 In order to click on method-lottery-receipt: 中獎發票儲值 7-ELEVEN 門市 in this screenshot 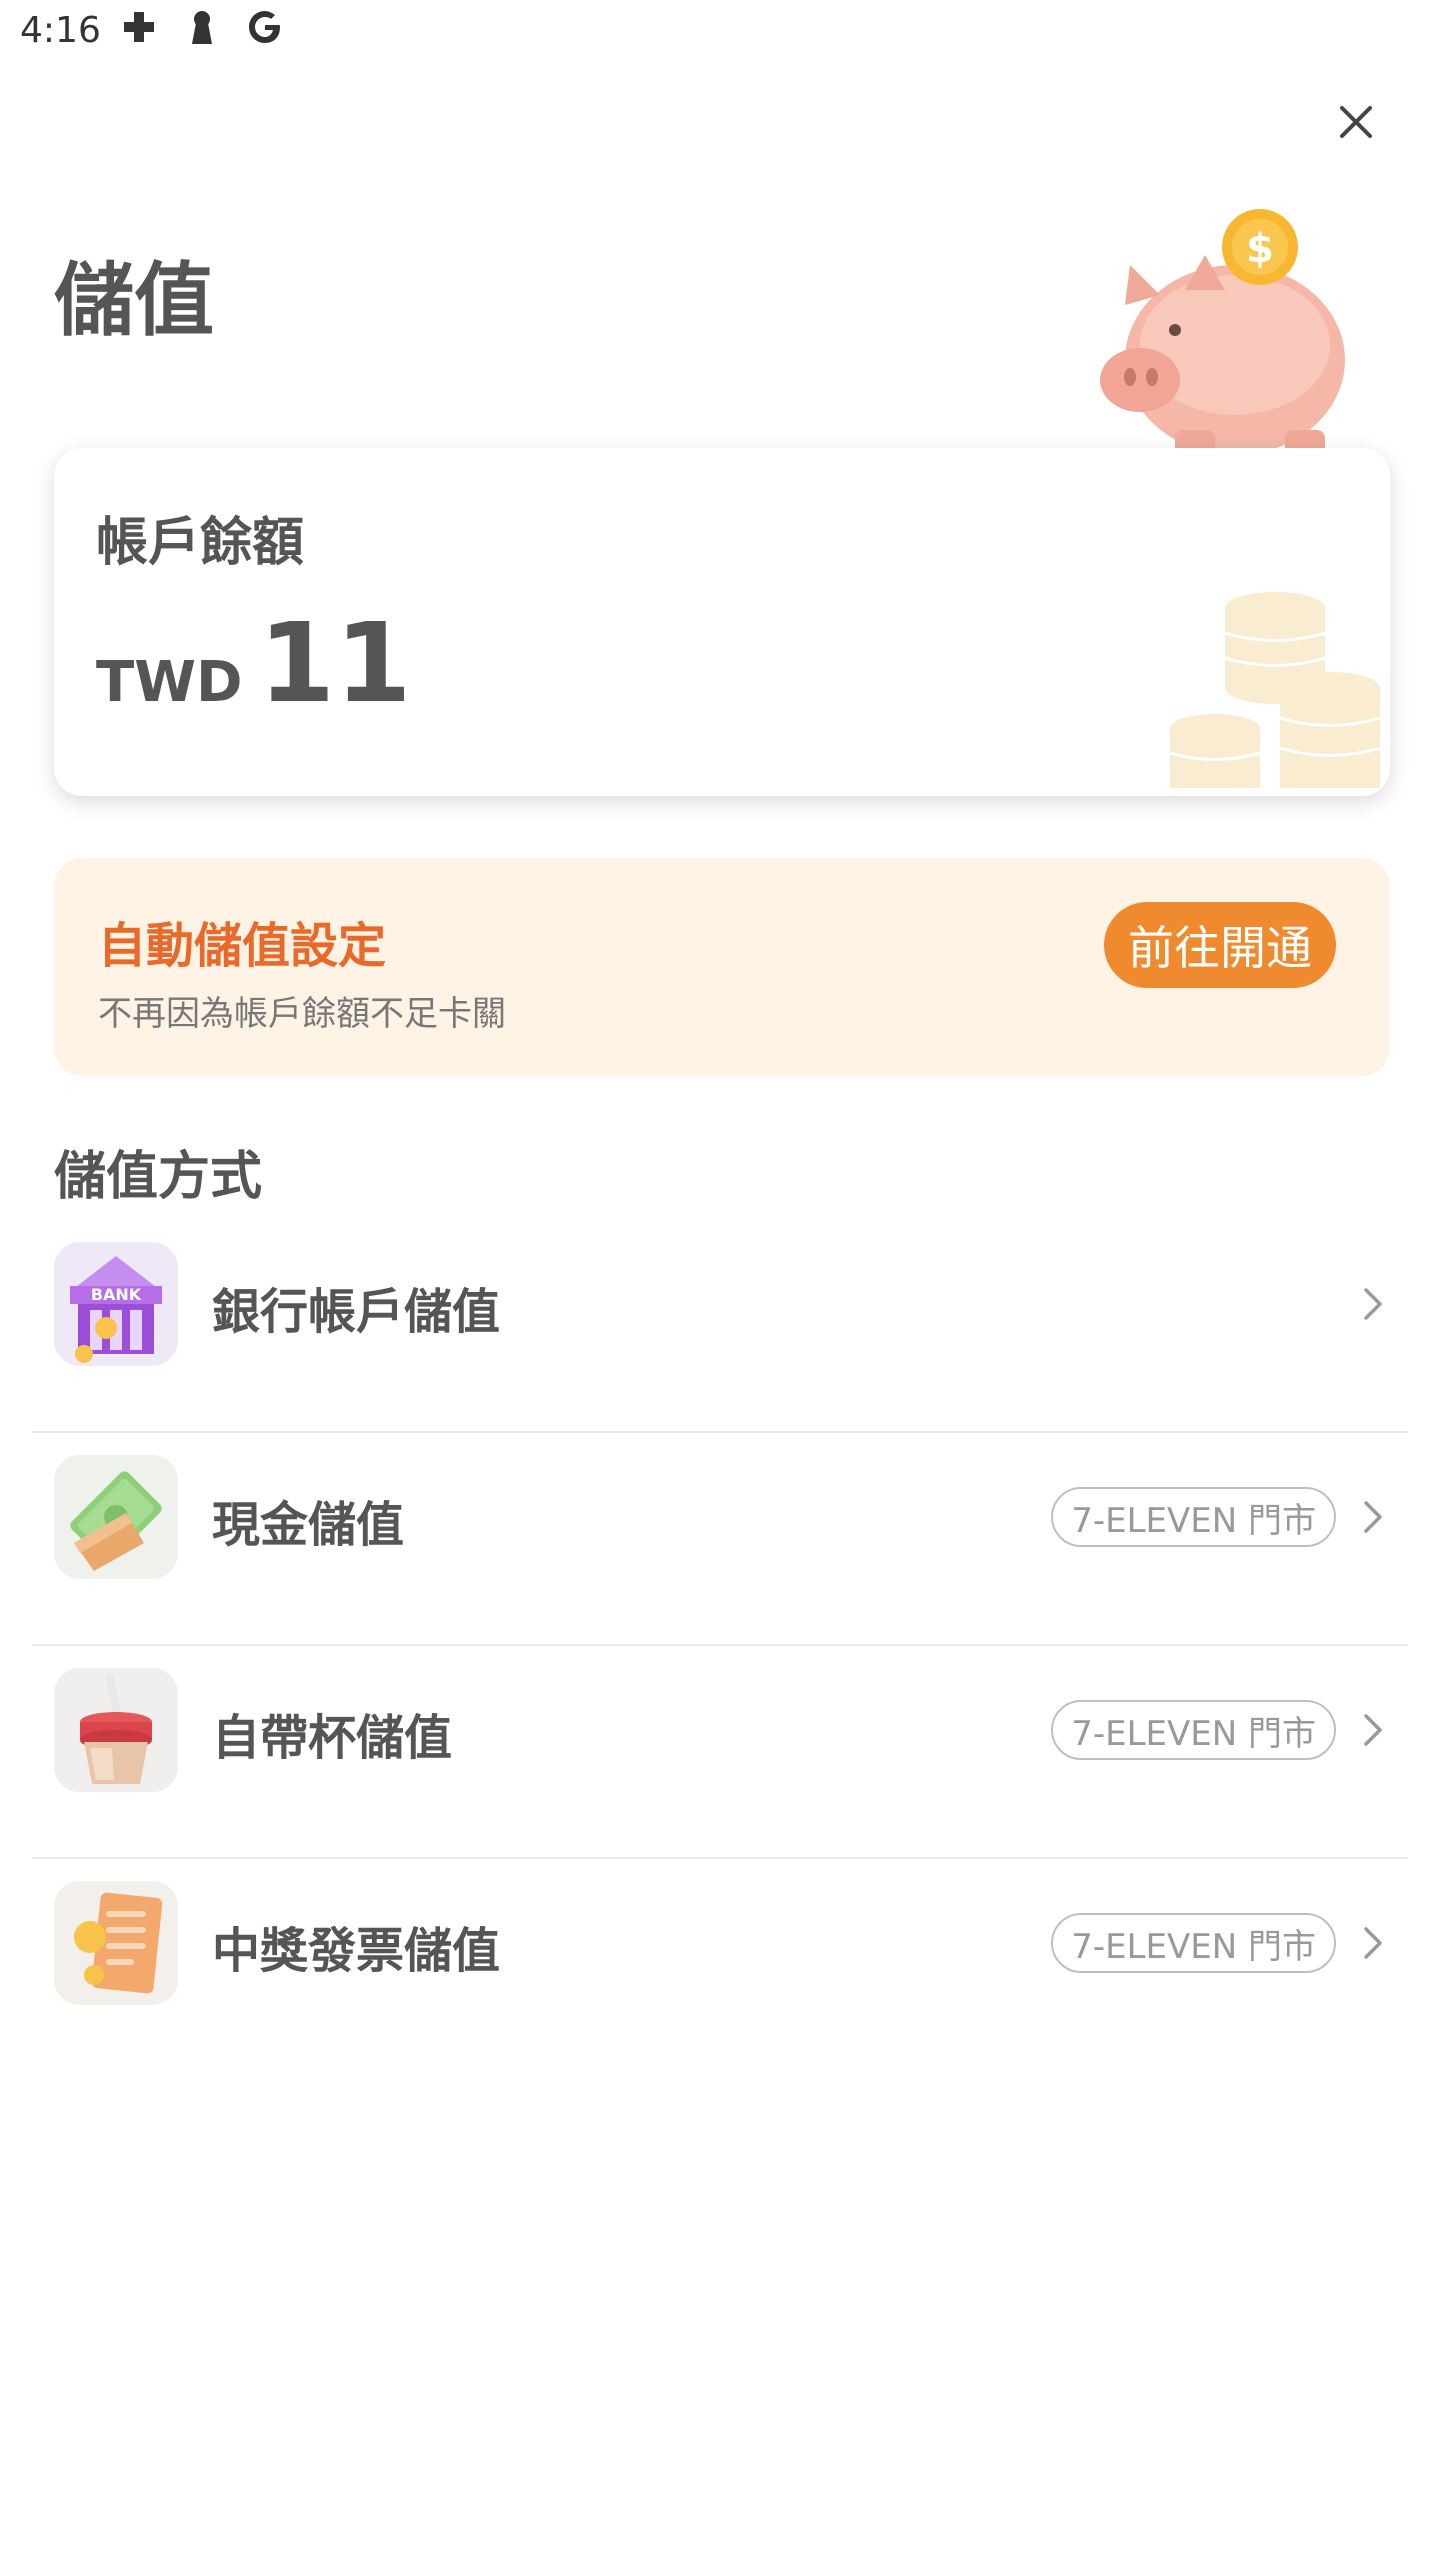, I will do `click(720, 1965)`.